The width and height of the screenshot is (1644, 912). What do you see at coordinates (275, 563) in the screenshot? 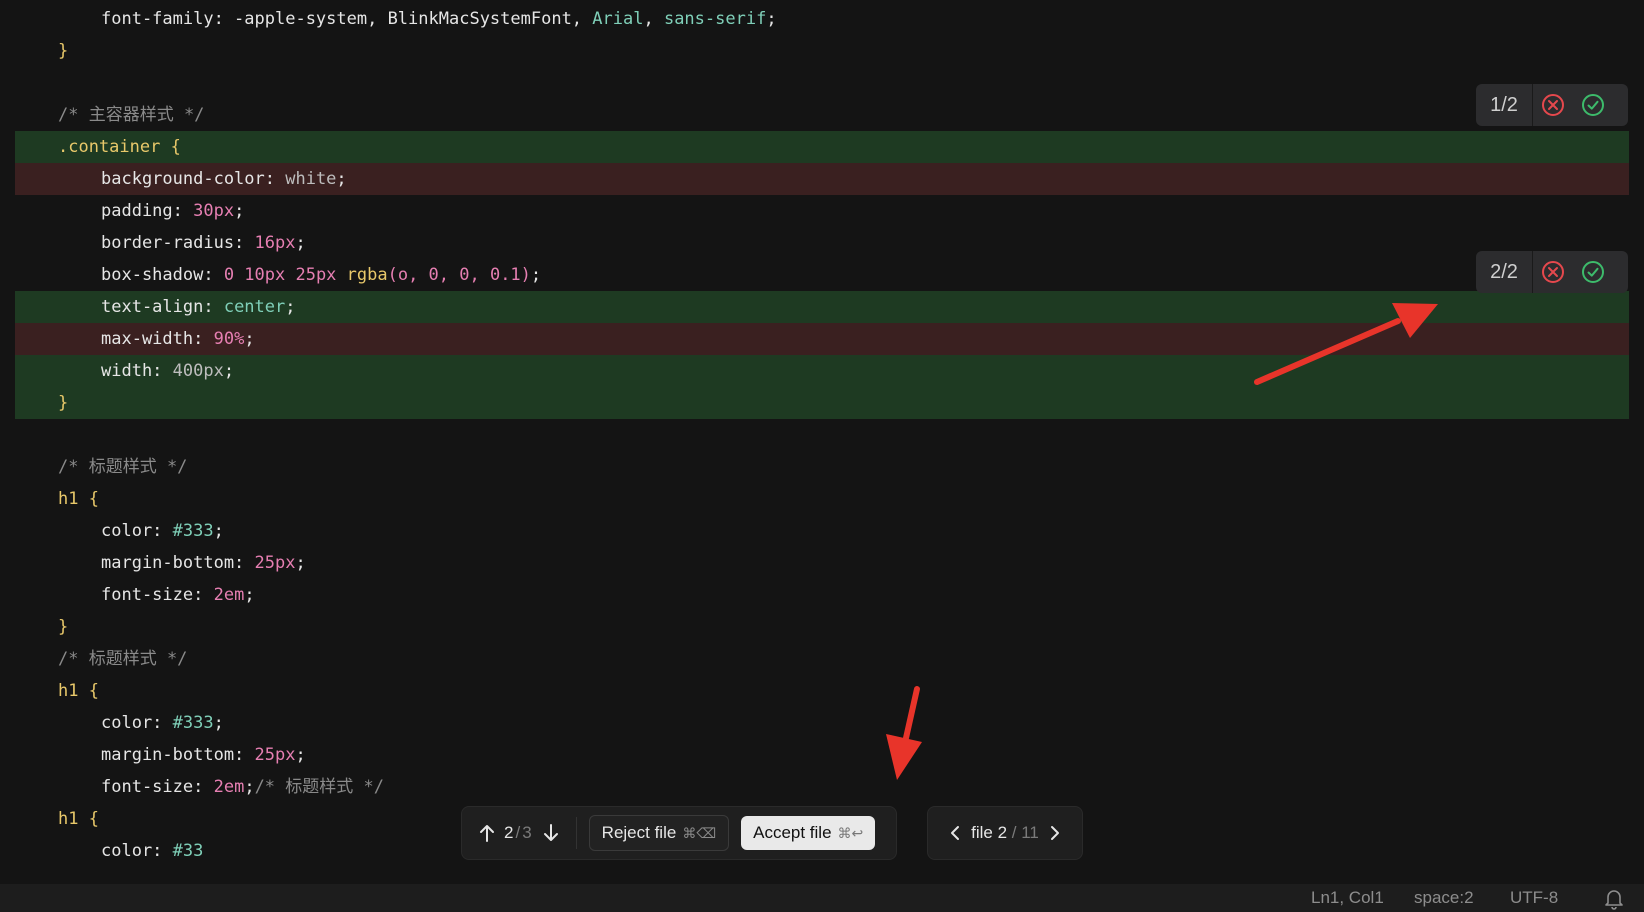
I see `code-token: 25px` at bounding box center [275, 563].